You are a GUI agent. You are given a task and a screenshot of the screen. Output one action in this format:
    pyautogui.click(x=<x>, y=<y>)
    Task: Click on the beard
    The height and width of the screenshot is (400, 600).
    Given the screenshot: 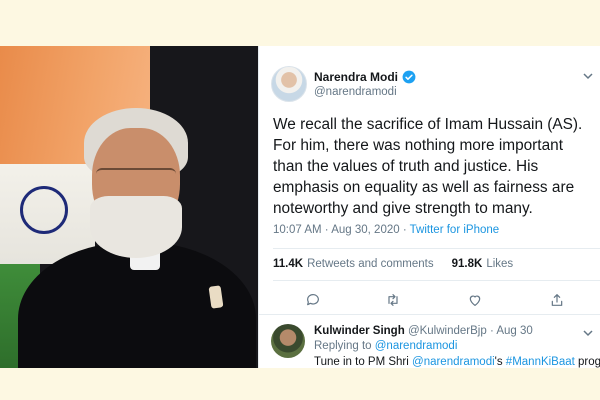 What is the action you would take?
    pyautogui.click(x=136, y=227)
    